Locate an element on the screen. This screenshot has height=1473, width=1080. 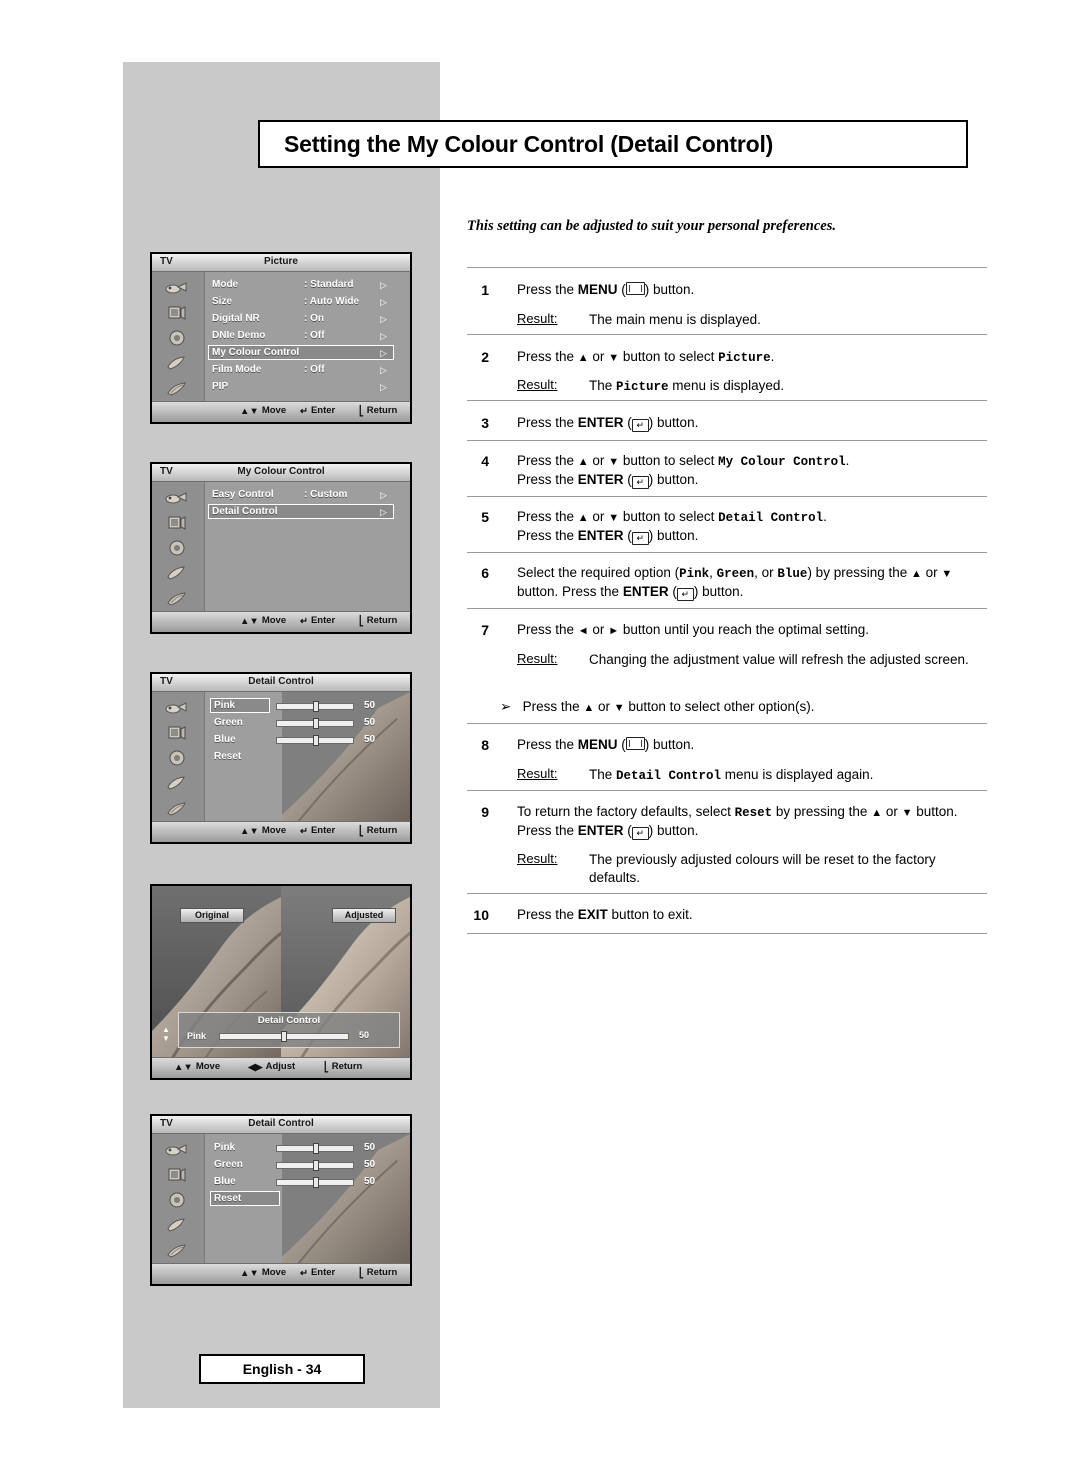
osd-row-value: : Auto Wide is located at coordinates (332, 301).